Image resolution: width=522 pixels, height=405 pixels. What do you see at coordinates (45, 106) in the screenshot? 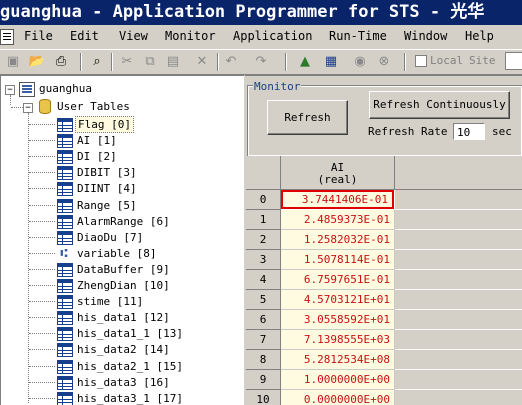
I see `database-icon` at bounding box center [45, 106].